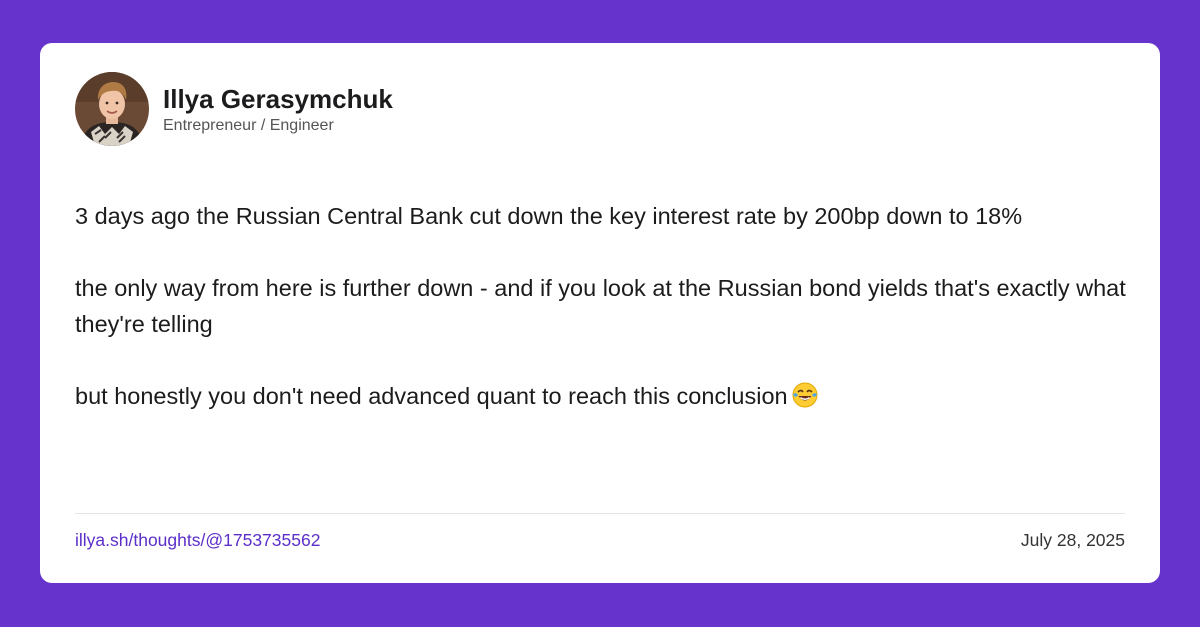  Describe the element at coordinates (600, 513) in the screenshot. I see `footer-divider` at that location.